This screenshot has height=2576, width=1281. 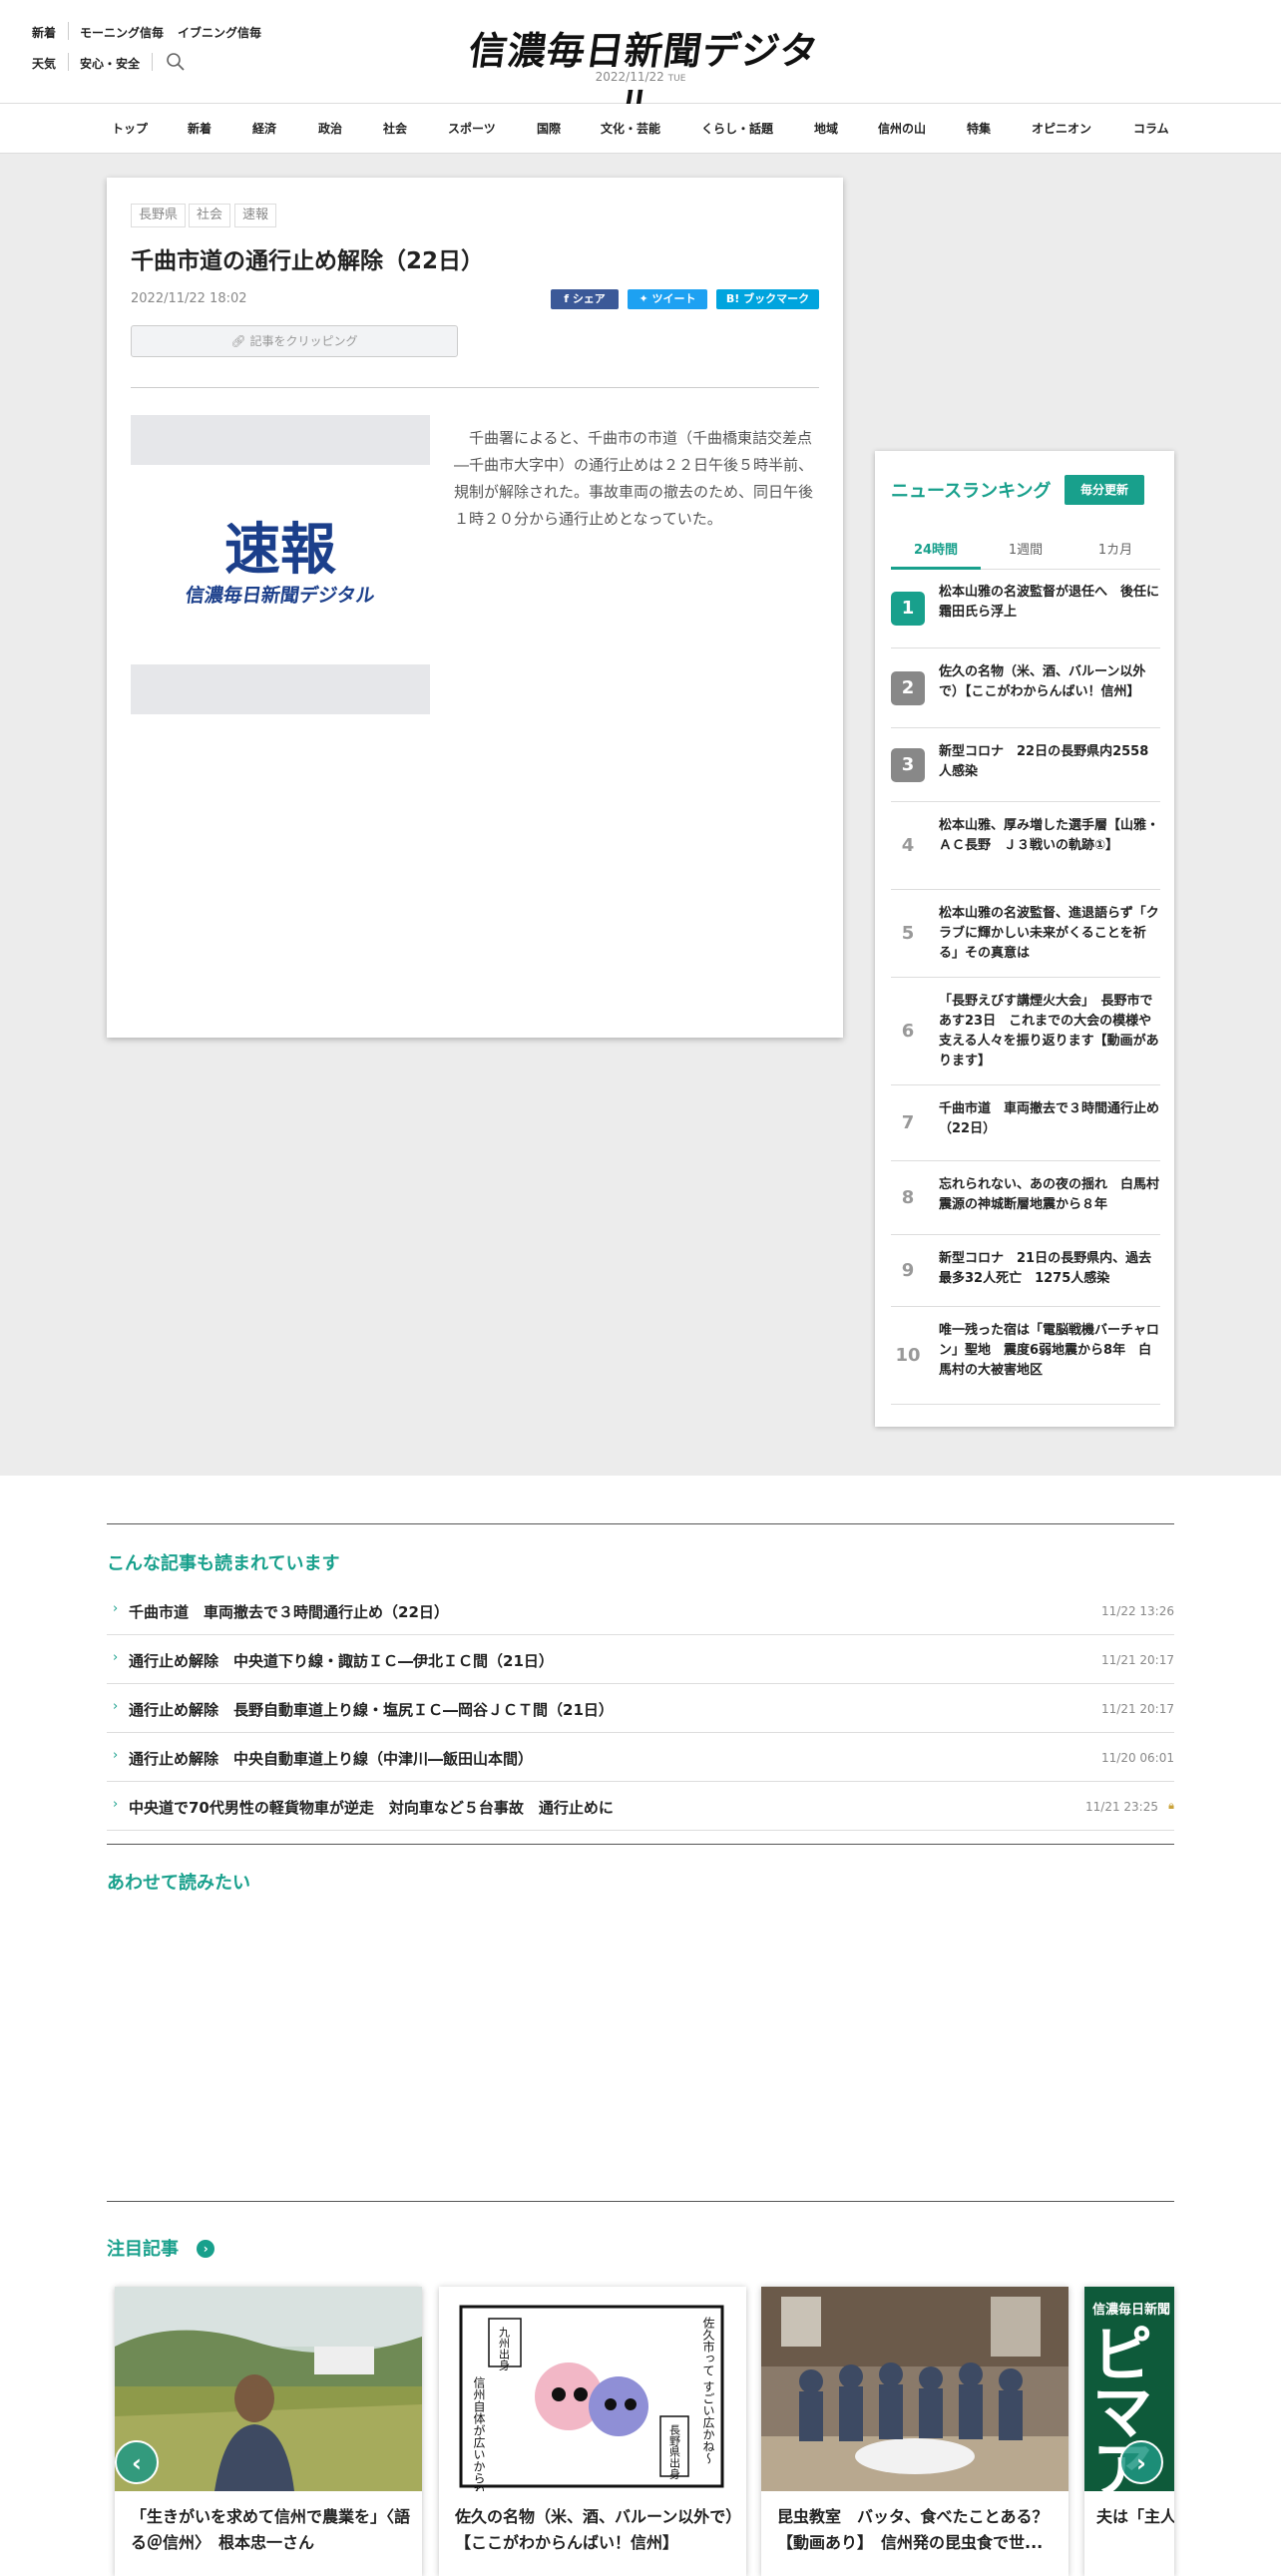 What do you see at coordinates (137, 2462) in the screenshot?
I see `carousel-prev-button: ‹` at bounding box center [137, 2462].